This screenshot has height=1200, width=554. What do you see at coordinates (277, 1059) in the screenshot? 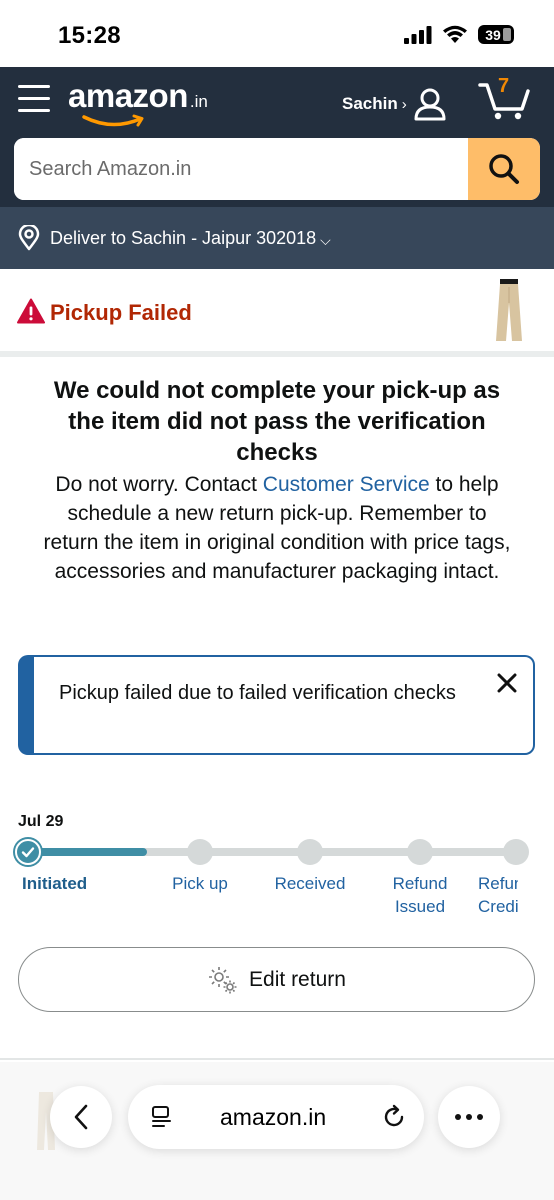
I see `content-divider` at bounding box center [277, 1059].